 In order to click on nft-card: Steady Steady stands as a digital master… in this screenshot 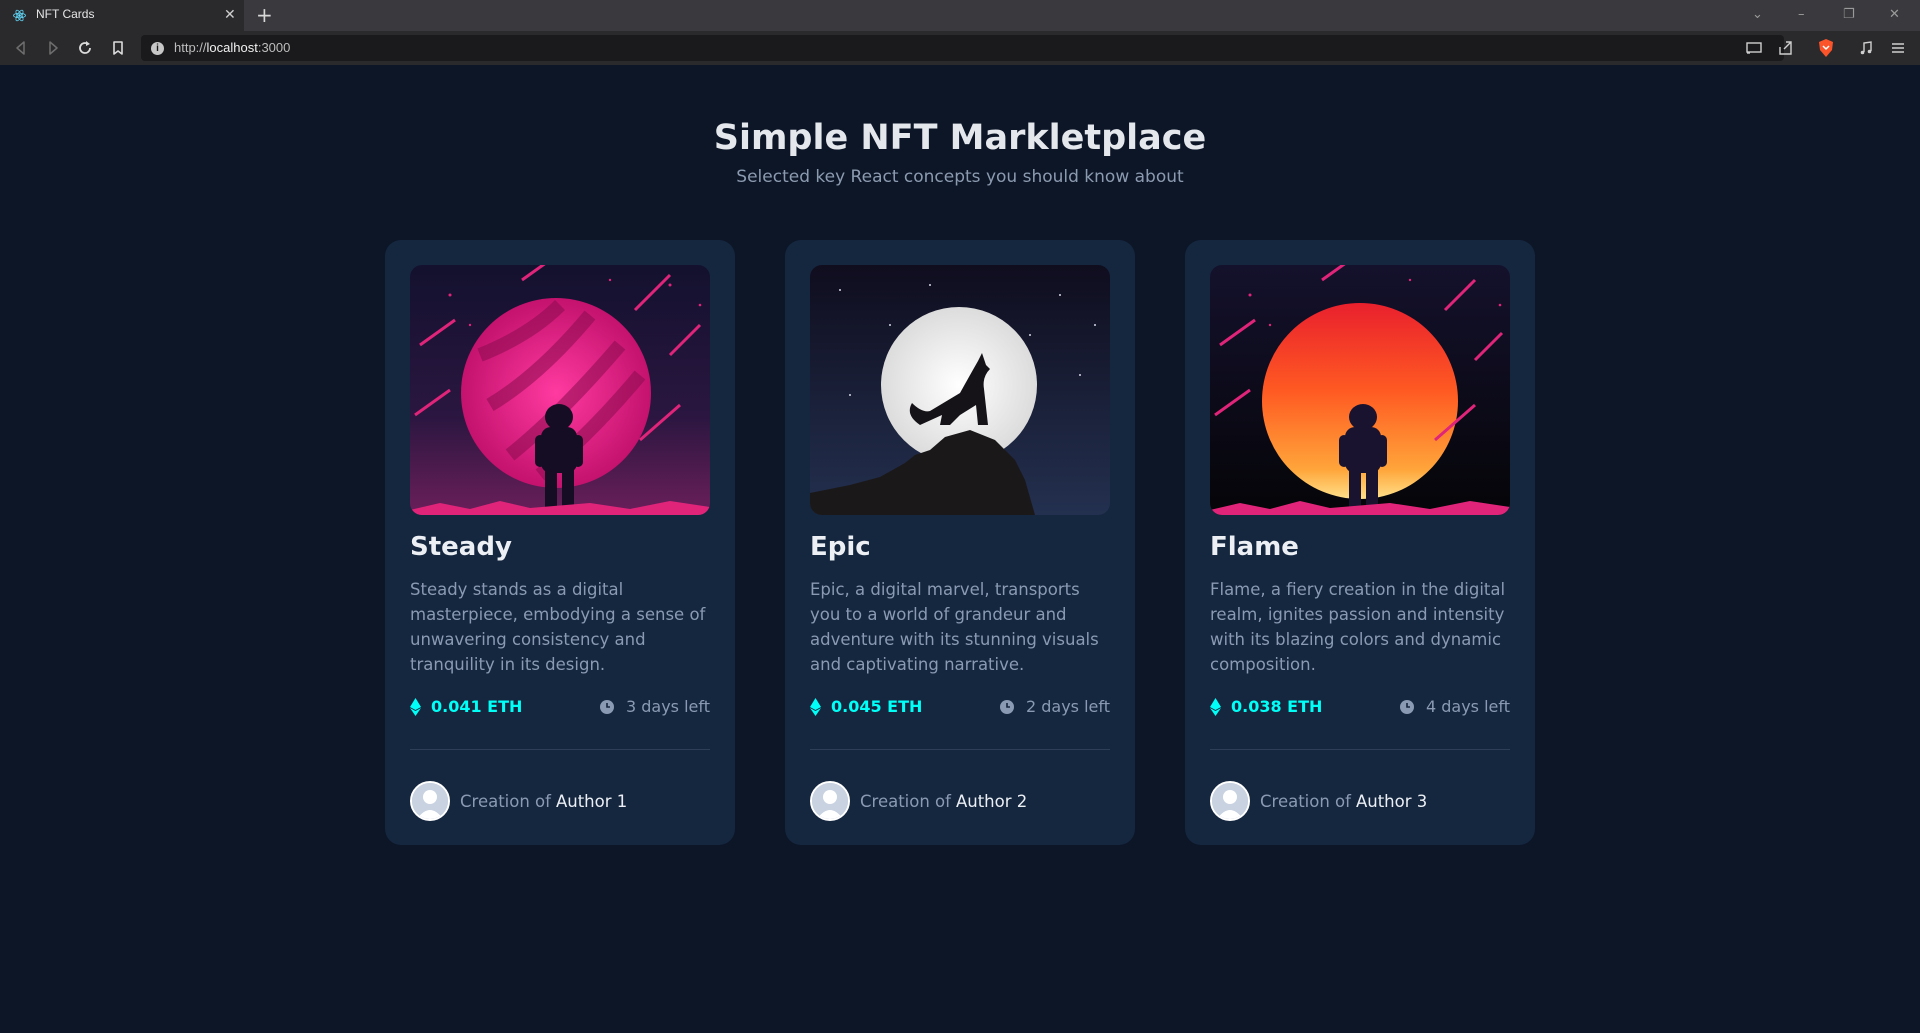, I will do `click(560, 542)`.